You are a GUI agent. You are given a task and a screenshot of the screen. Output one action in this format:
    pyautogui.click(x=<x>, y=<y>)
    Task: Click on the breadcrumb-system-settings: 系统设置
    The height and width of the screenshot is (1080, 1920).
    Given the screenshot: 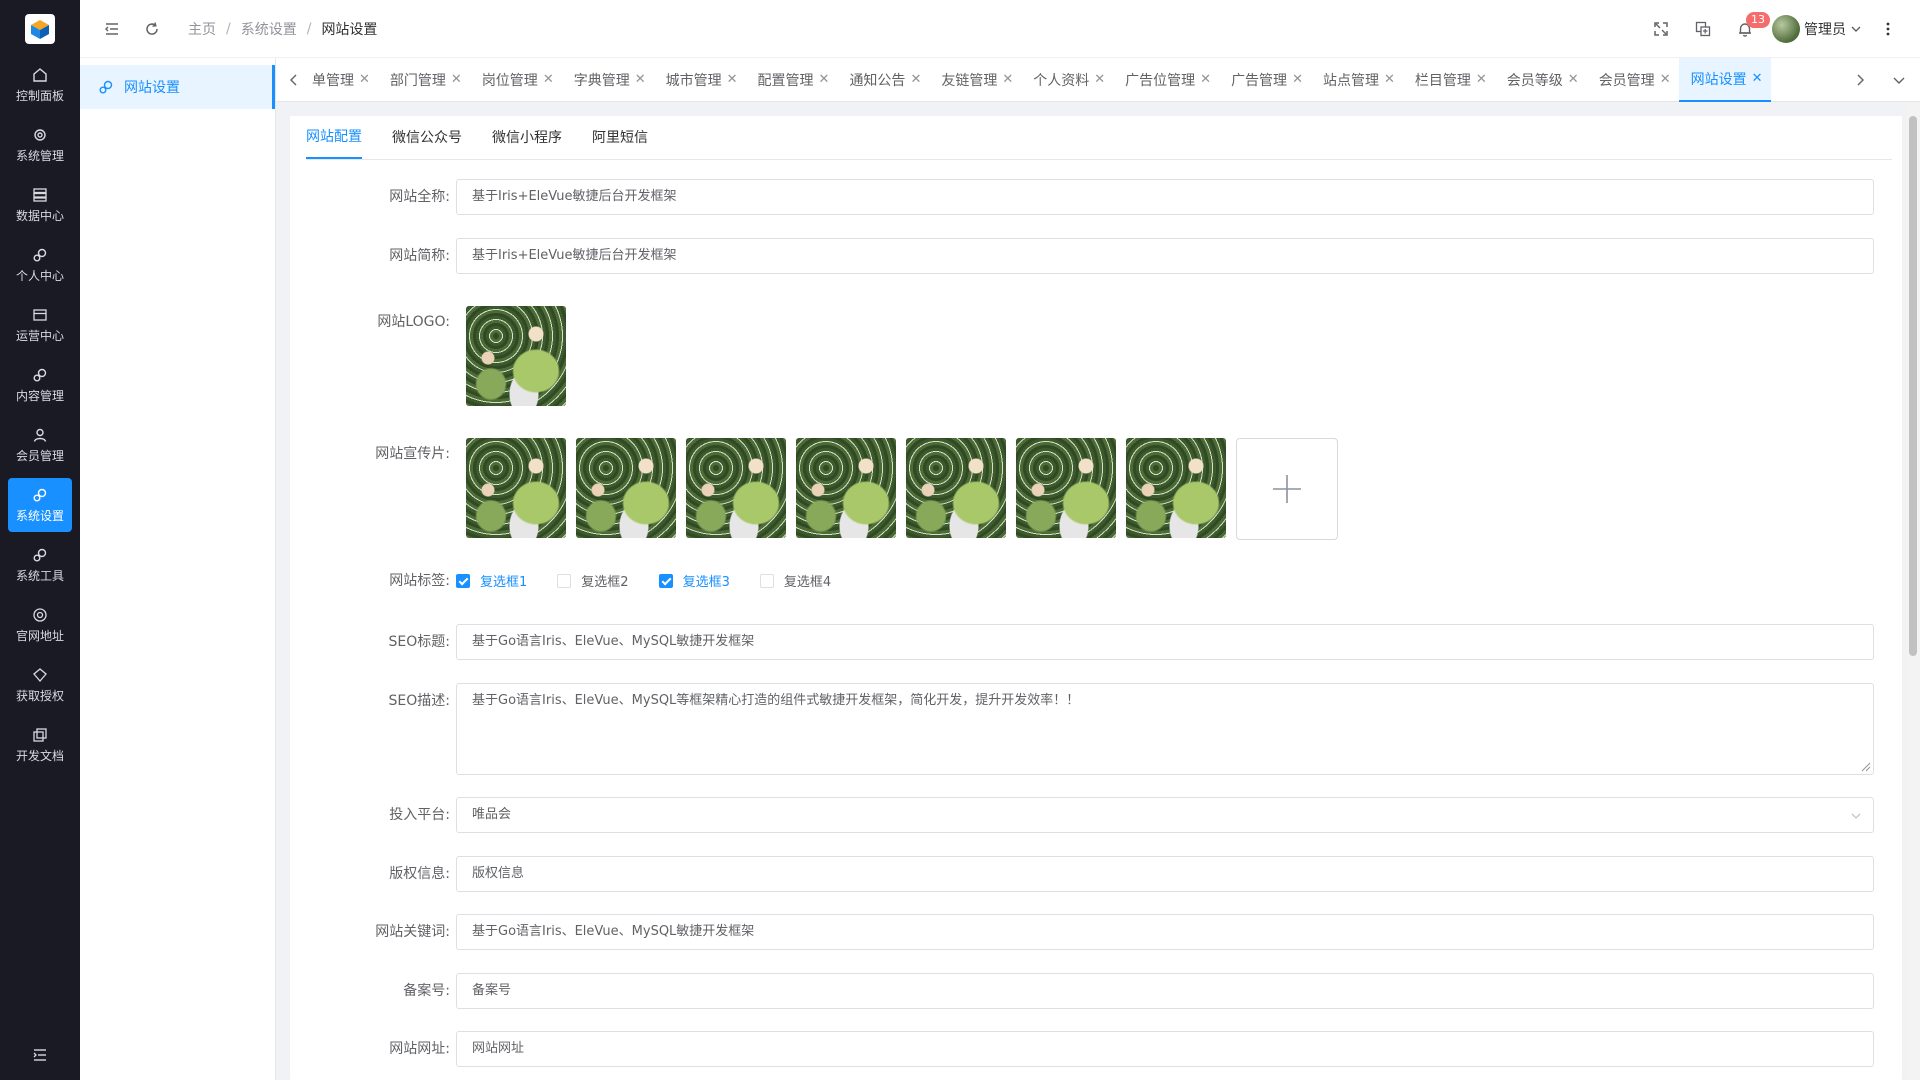 What is the action you would take?
    pyautogui.click(x=269, y=29)
    